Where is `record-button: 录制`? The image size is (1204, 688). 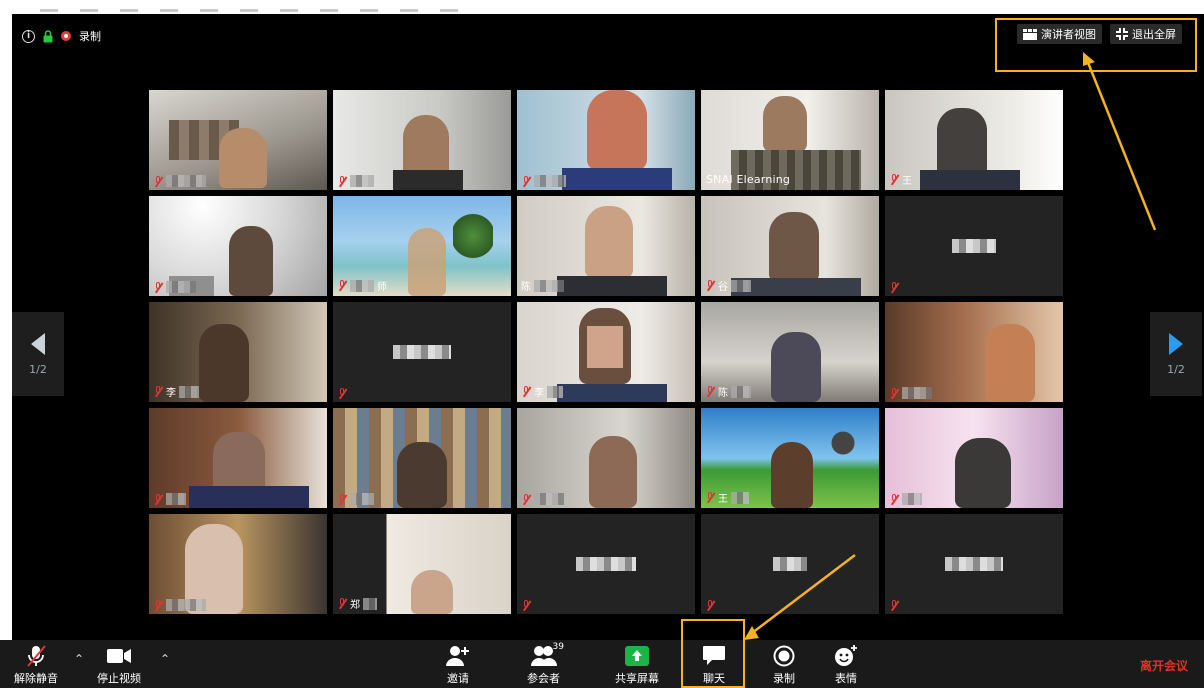
record-button: 录制 is located at coordinates (784, 665).